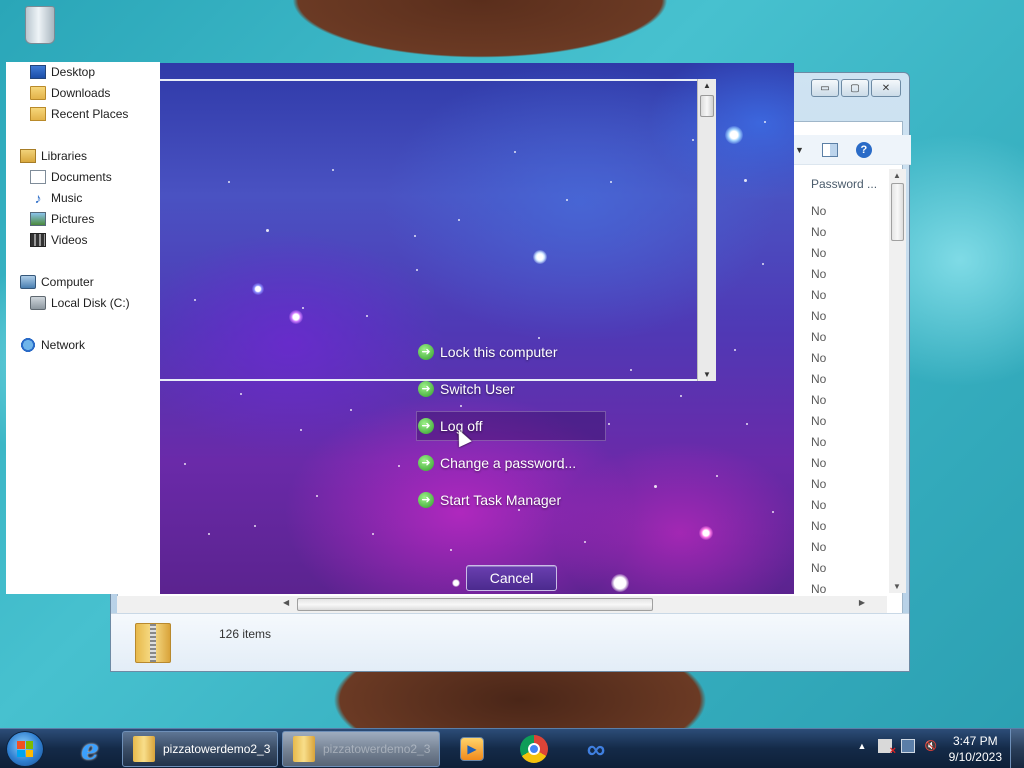 Image resolution: width=1024 pixels, height=768 pixels. What do you see at coordinates (28, 282) in the screenshot?
I see `computer-icon` at bounding box center [28, 282].